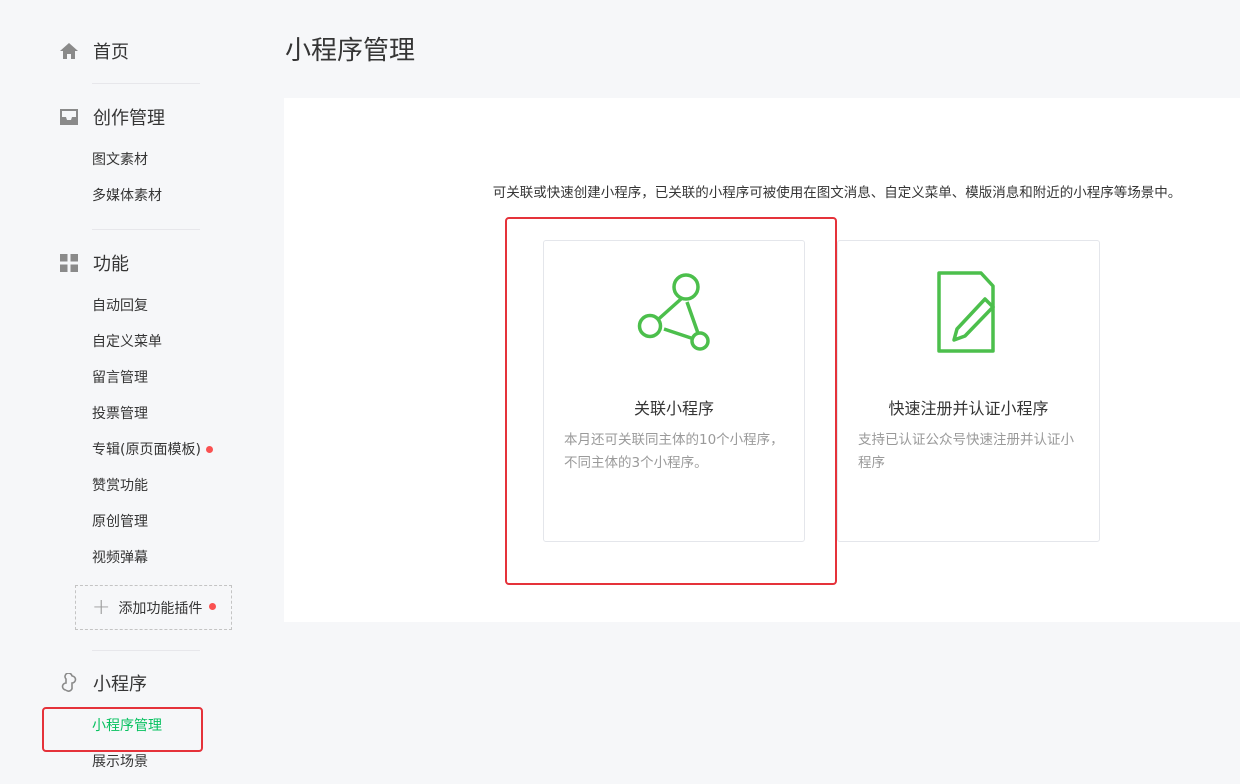 This screenshot has height=784, width=1240. What do you see at coordinates (968, 408) in the screenshot?
I see `card-title: 快速注册并认证小程序` at bounding box center [968, 408].